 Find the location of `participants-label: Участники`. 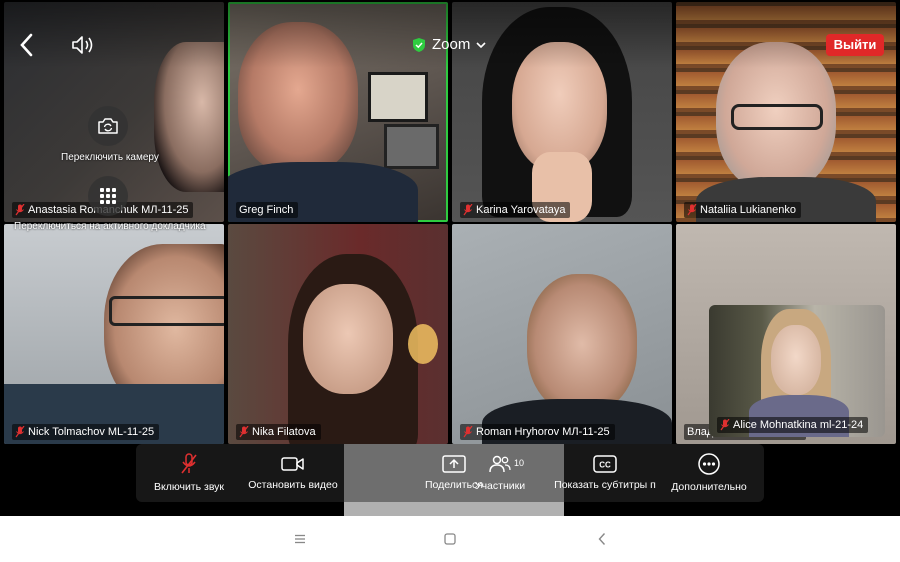

participants-label: Участники is located at coordinates (500, 486).